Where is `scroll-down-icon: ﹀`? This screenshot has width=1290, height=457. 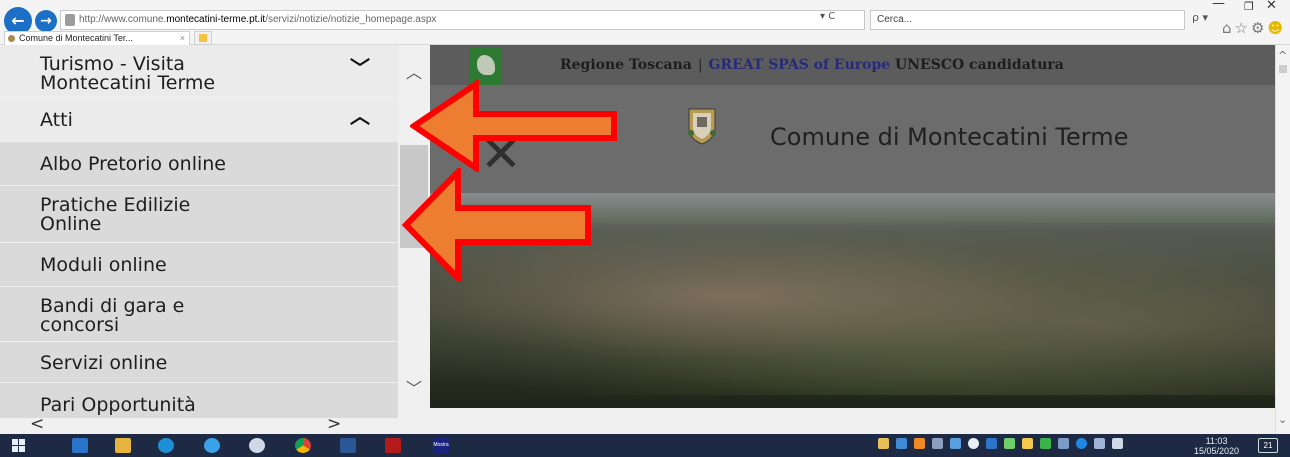 scroll-down-icon: ﹀ is located at coordinates (414, 387).